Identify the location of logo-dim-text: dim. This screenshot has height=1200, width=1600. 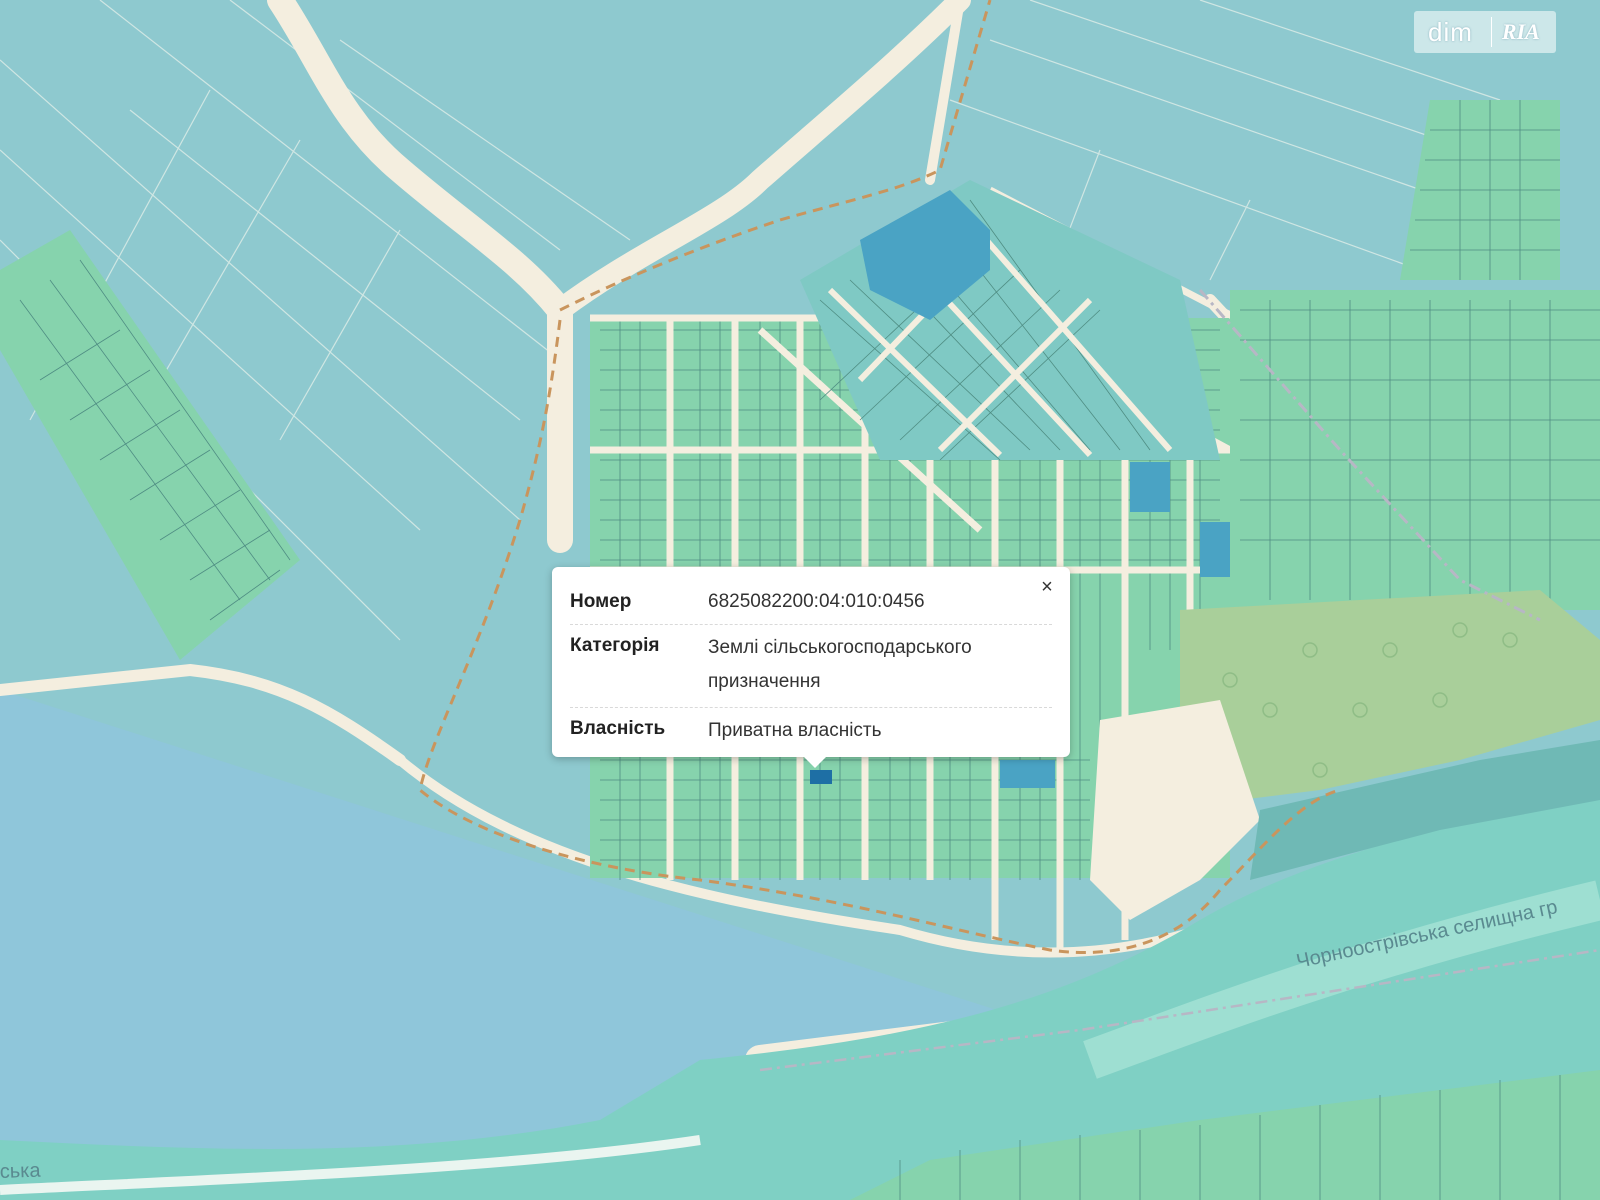
(1450, 31).